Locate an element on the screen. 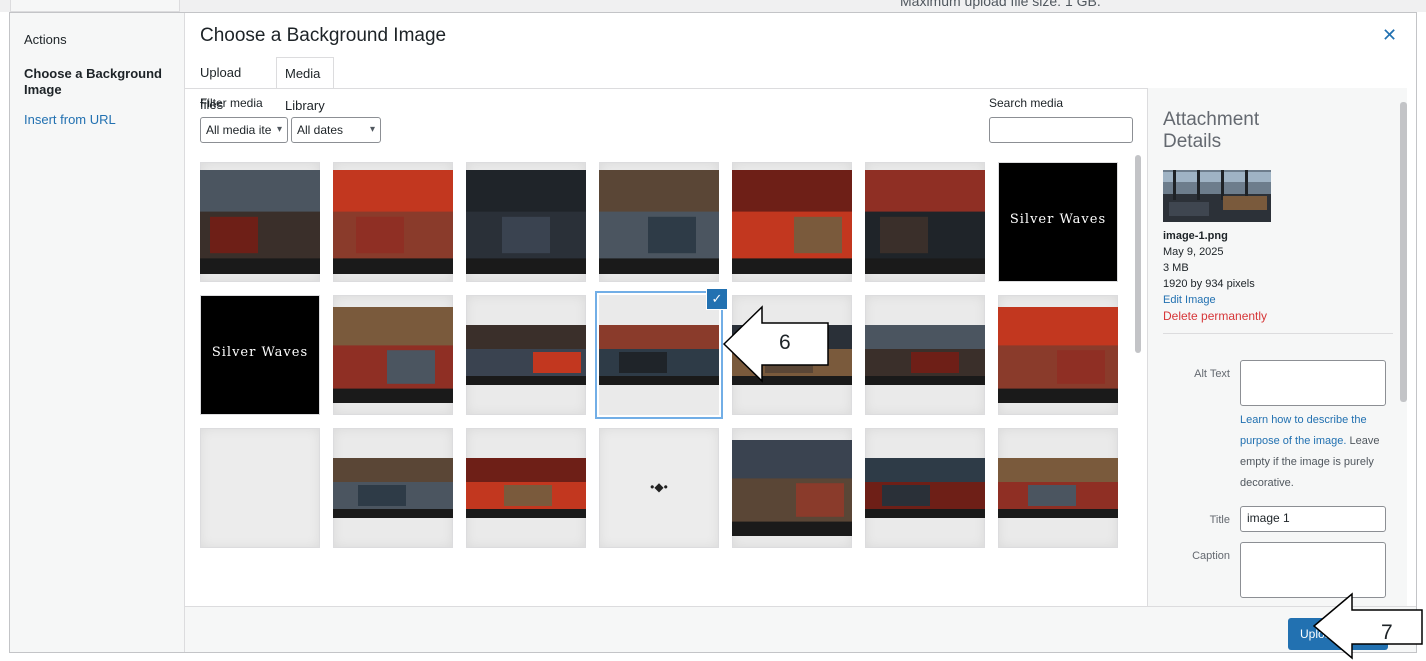  close-icon: ✕ is located at coordinates (1389, 35).